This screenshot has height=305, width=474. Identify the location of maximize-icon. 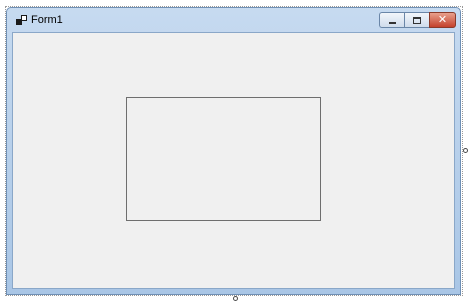
(417, 20).